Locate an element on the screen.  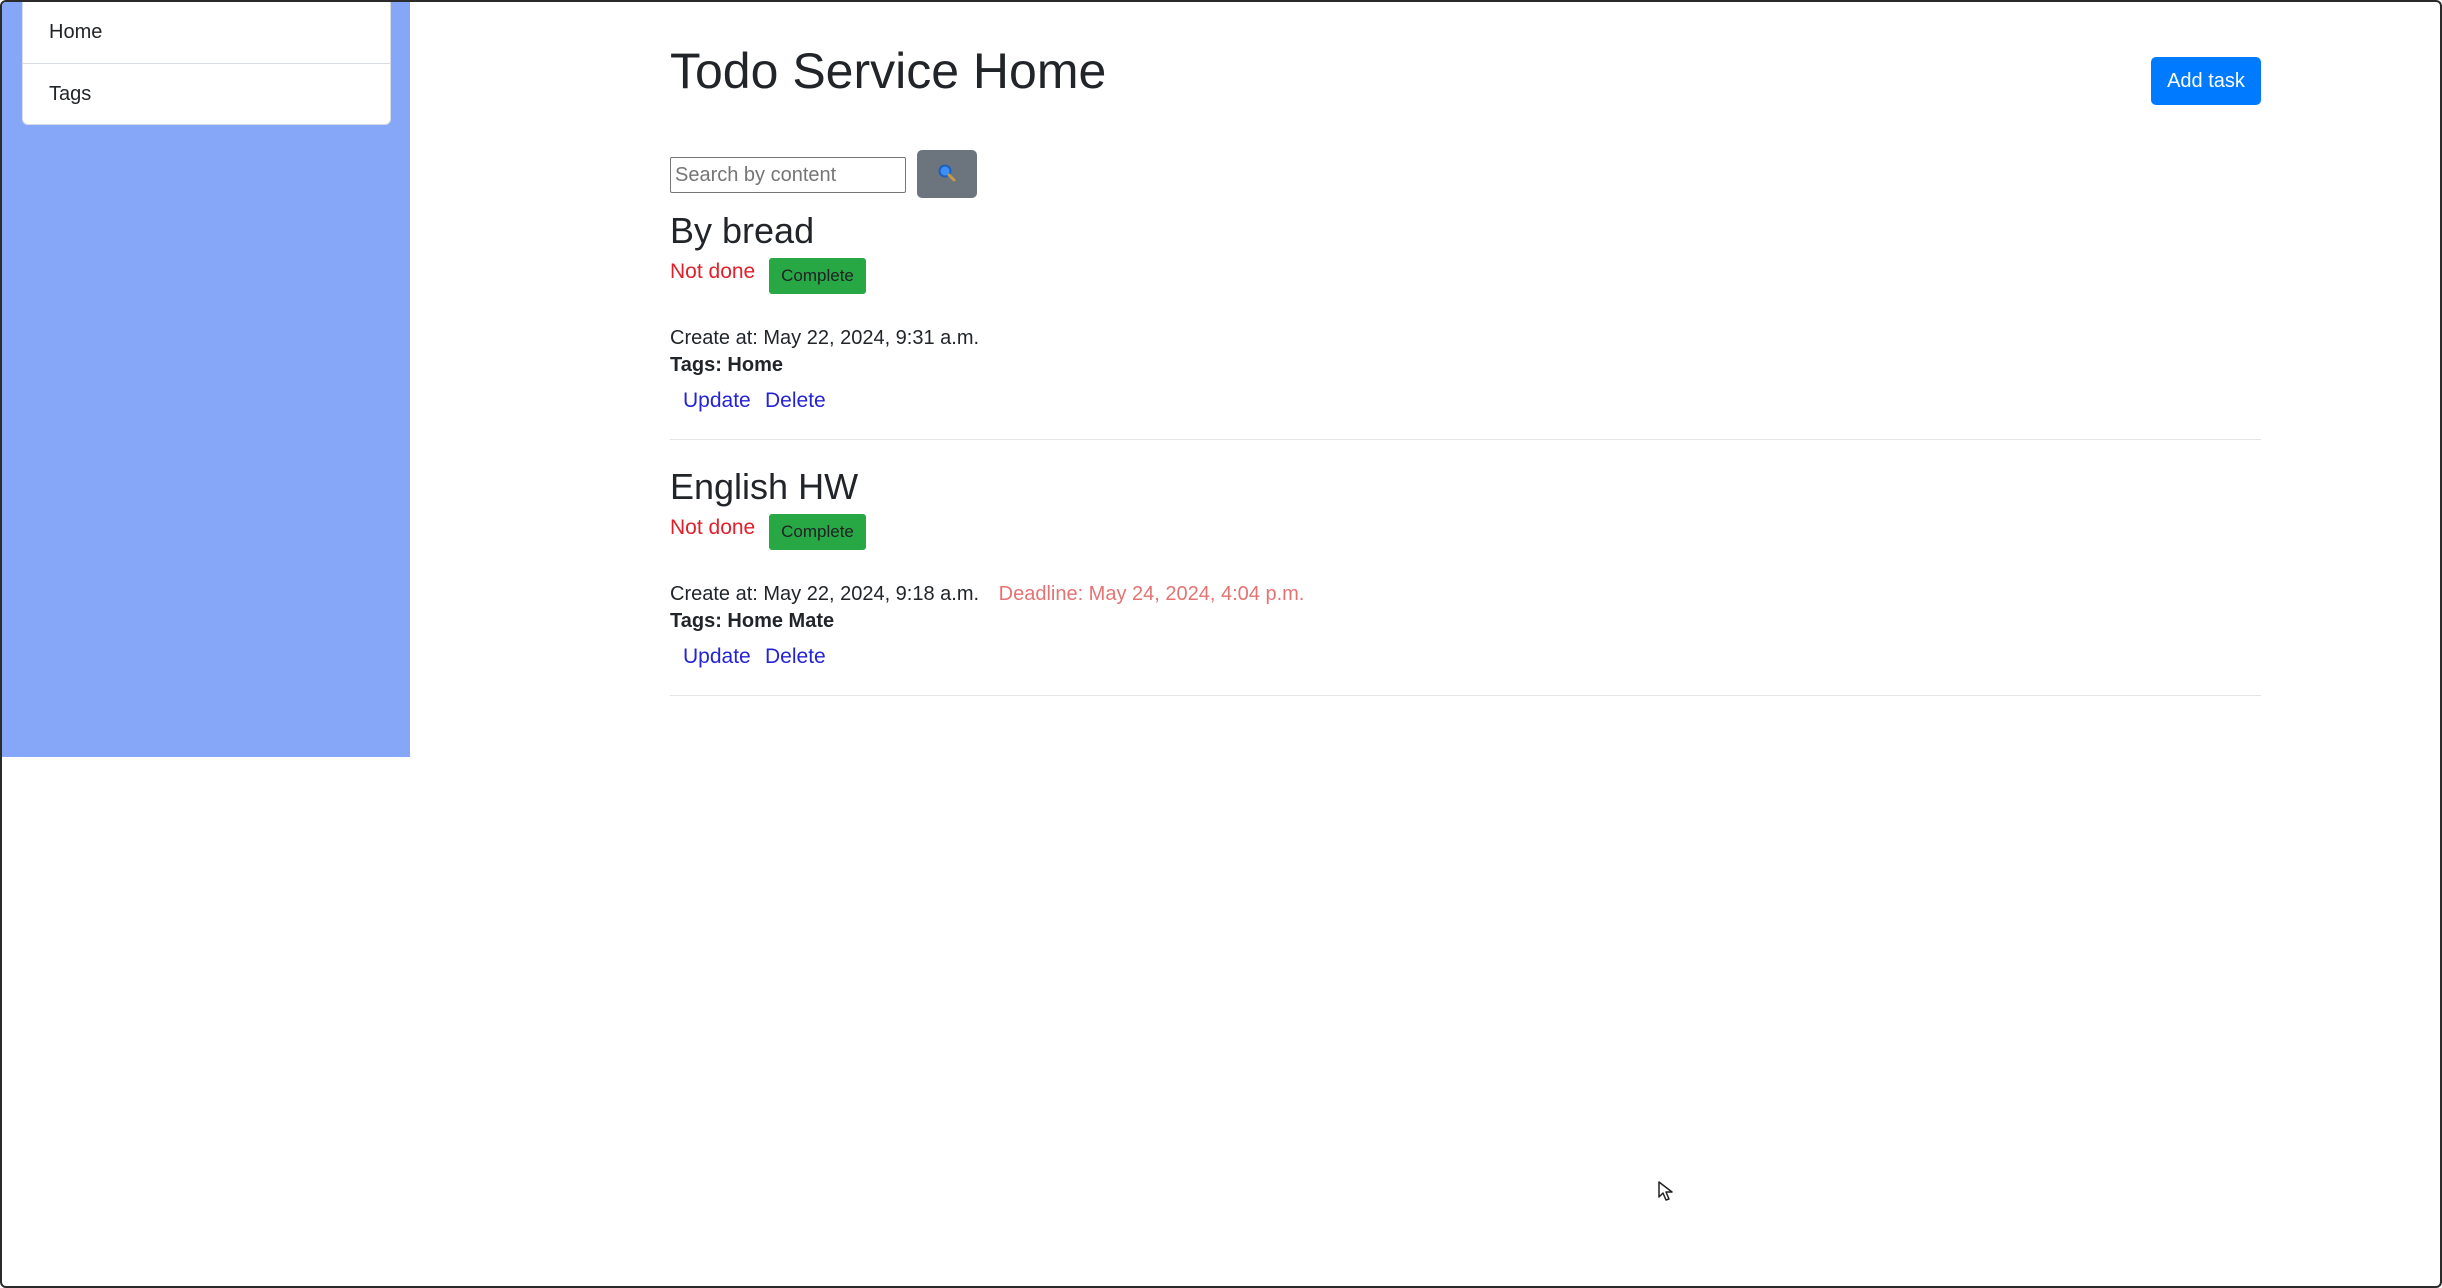
task-tags: Tags: Home Mate is located at coordinates (752, 621).